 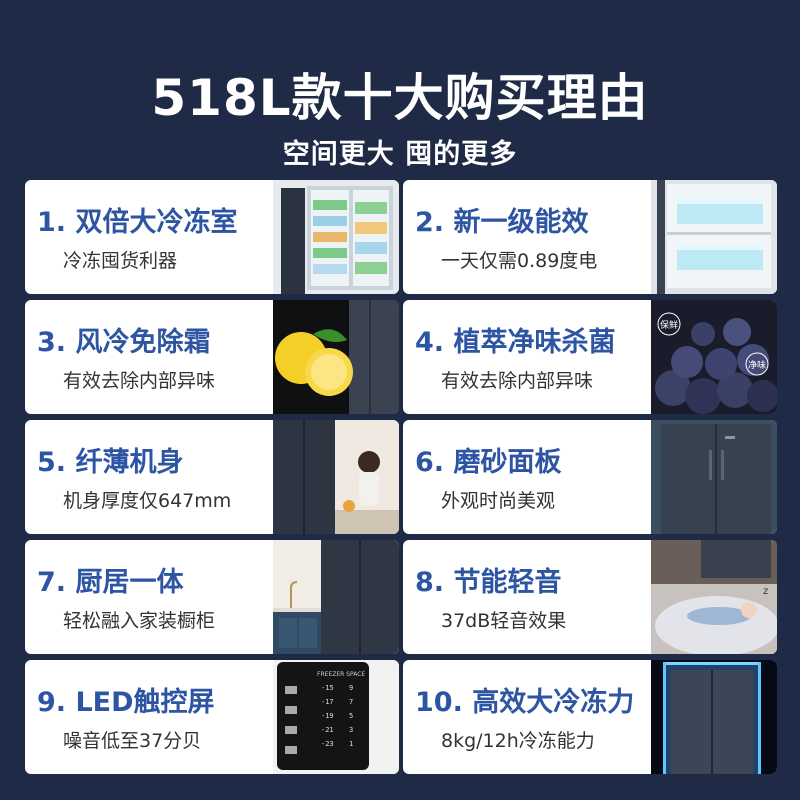 I want to click on panel-temp: -17, so click(x=327, y=702).